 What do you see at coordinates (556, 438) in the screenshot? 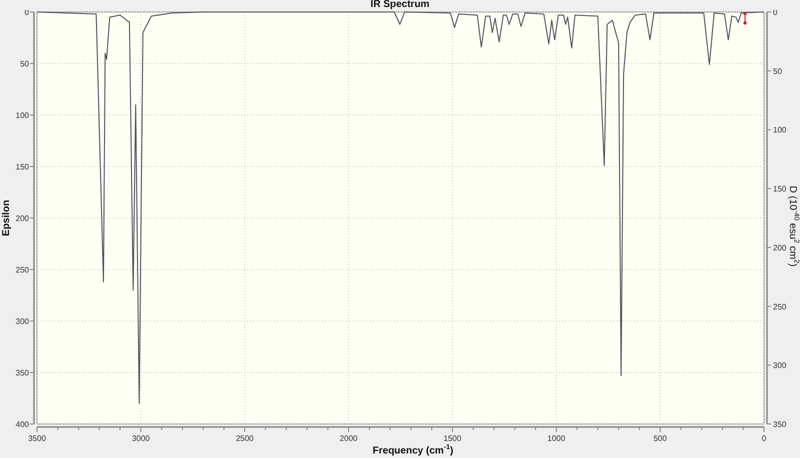
I see `x-tick-label: 1000` at bounding box center [556, 438].